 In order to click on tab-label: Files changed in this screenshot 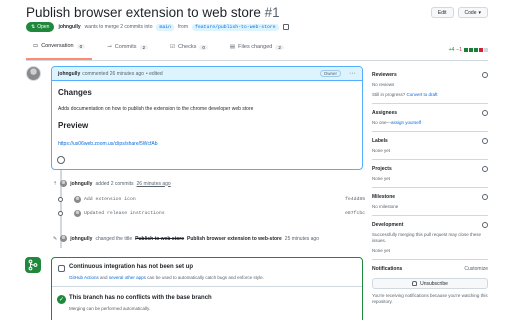, I will do `click(255, 47)`.